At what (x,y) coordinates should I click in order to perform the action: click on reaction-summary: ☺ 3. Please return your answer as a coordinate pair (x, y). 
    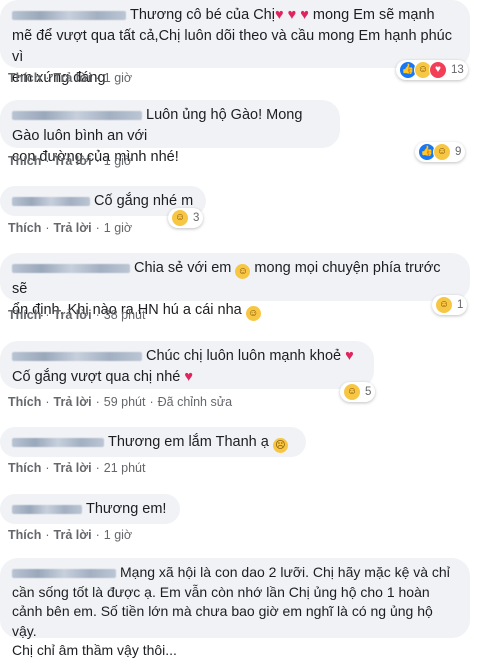
    Looking at the image, I should click on (186, 218).